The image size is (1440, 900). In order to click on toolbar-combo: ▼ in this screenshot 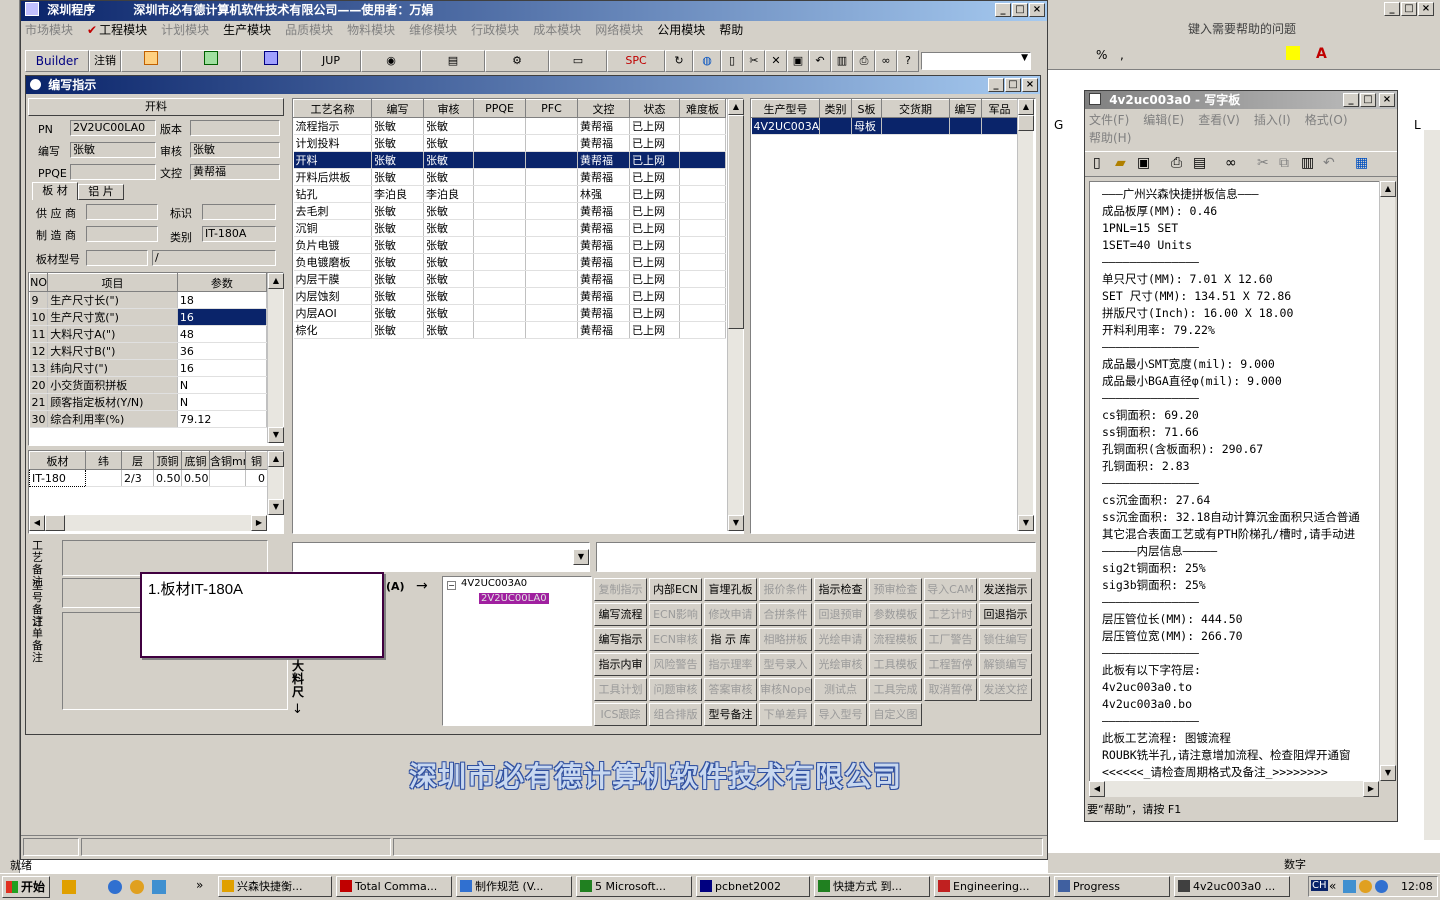, I will do `click(976, 61)`.